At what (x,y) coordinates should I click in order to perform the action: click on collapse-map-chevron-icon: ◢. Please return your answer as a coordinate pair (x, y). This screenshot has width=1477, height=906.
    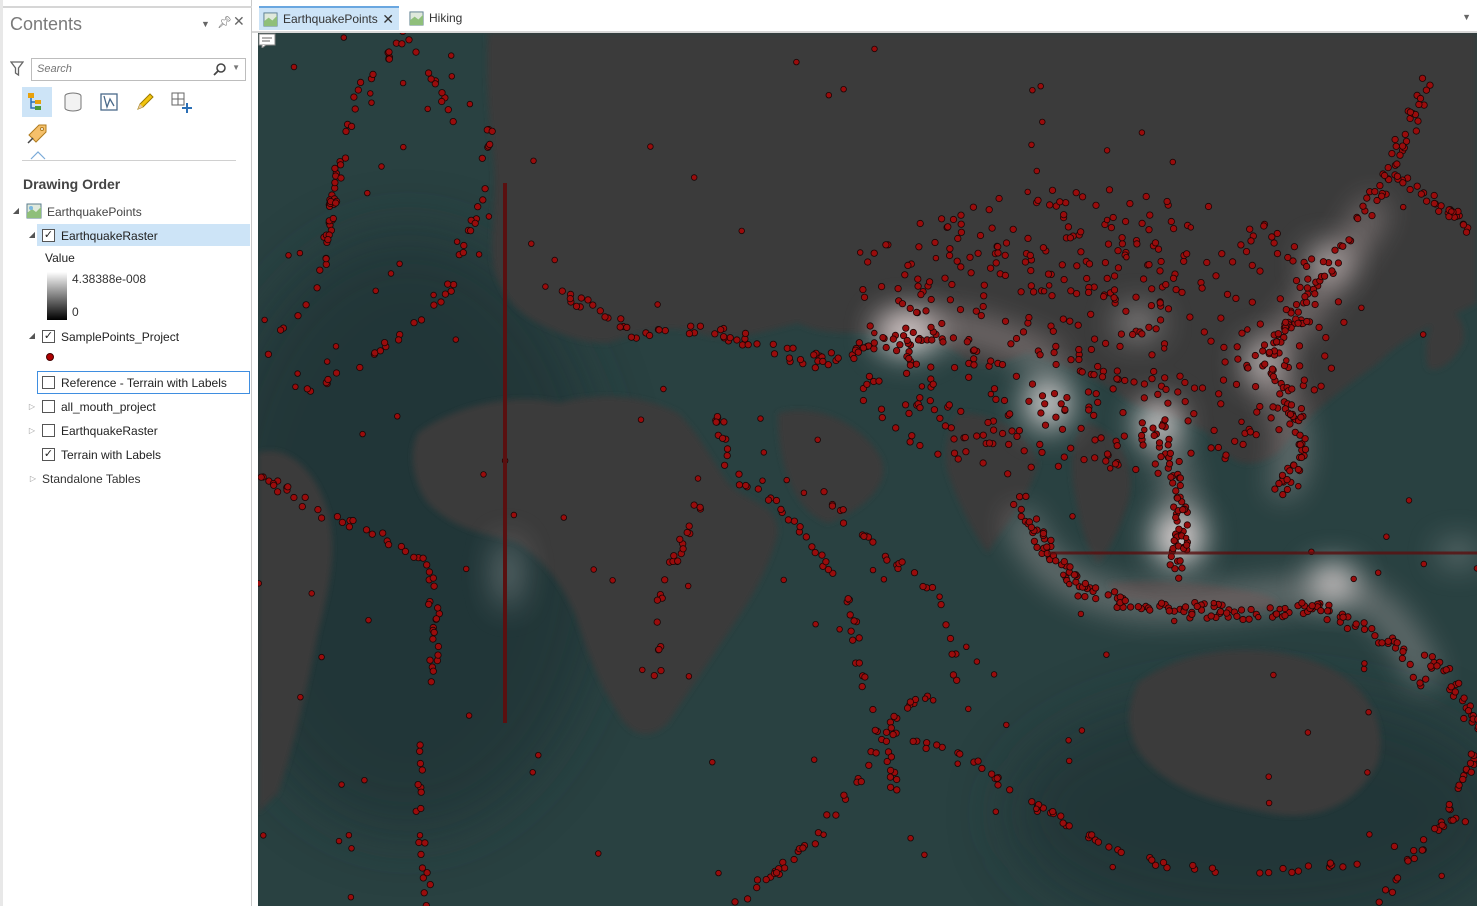
    Looking at the image, I should click on (16, 210).